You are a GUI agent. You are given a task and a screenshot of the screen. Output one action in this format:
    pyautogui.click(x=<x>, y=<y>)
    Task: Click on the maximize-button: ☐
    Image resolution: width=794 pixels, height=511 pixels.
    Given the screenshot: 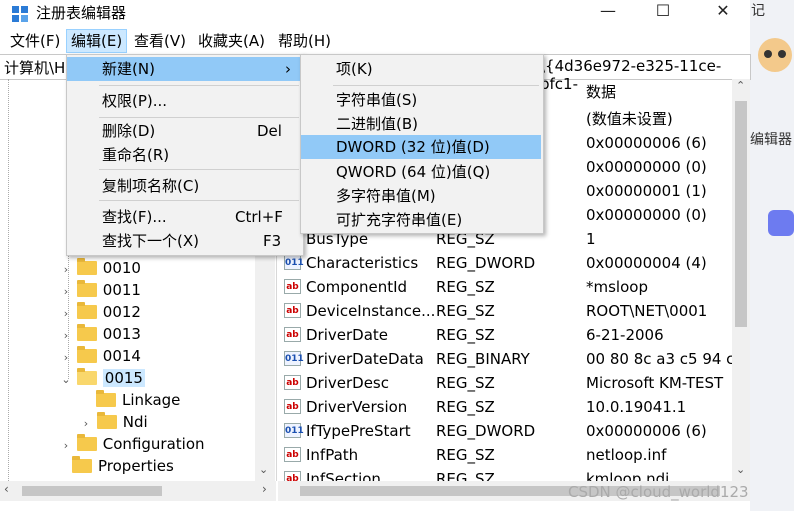 What is the action you would take?
    pyautogui.click(x=663, y=11)
    